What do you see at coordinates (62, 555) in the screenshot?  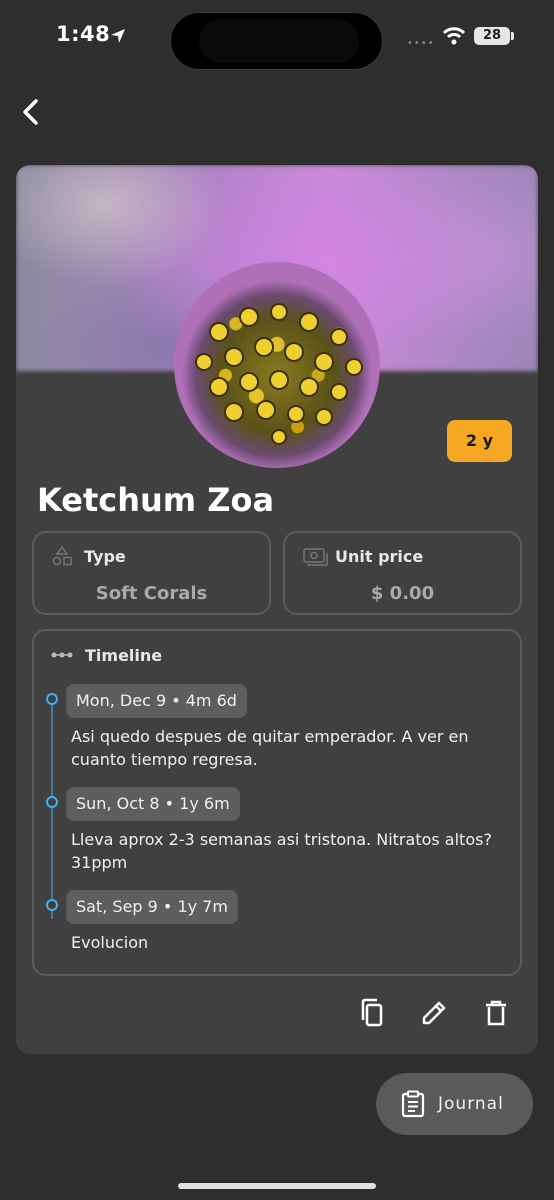 I see `shapes-icon` at bounding box center [62, 555].